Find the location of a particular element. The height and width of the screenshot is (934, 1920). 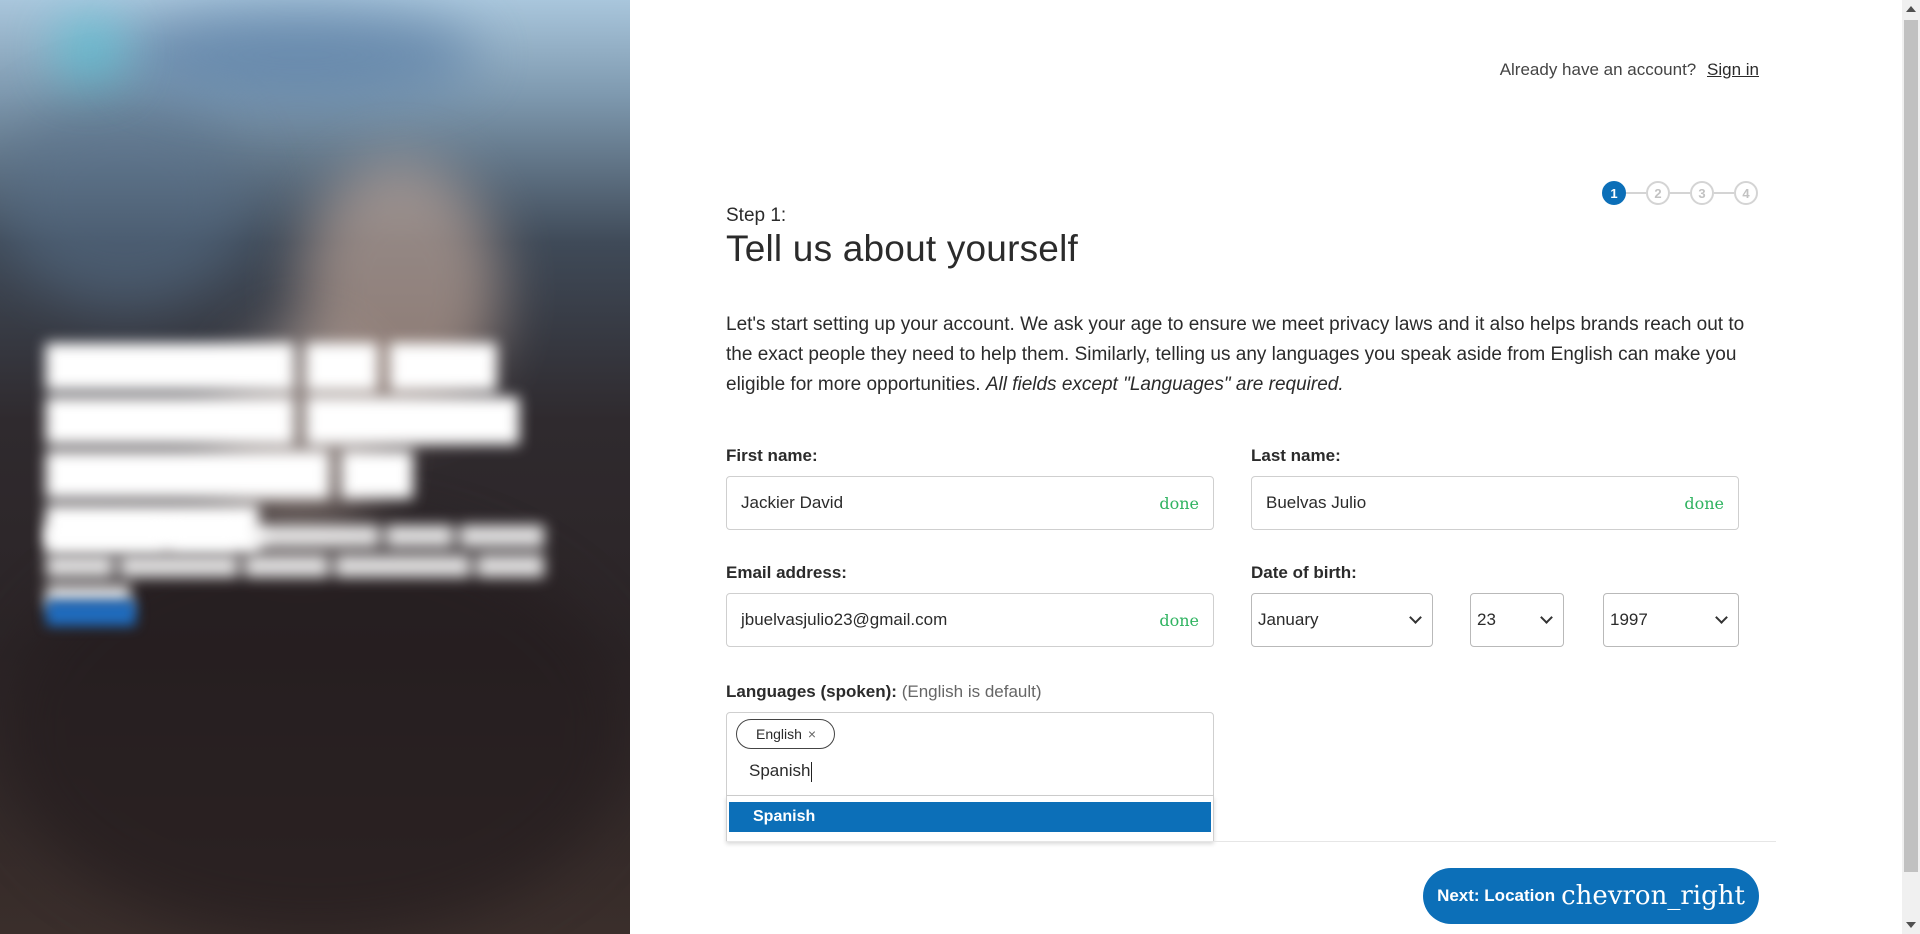

scroll-down-arrow-icon is located at coordinates (1911, 925).